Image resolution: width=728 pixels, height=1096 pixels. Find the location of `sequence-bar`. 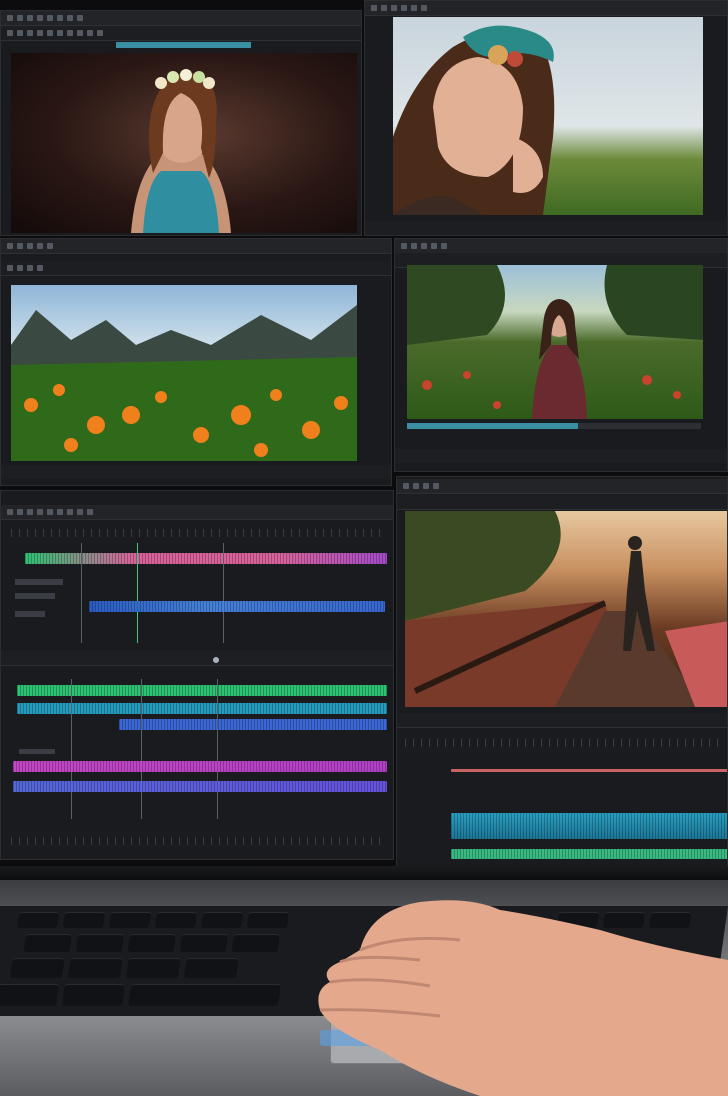

sequence-bar is located at coordinates (197, 658).